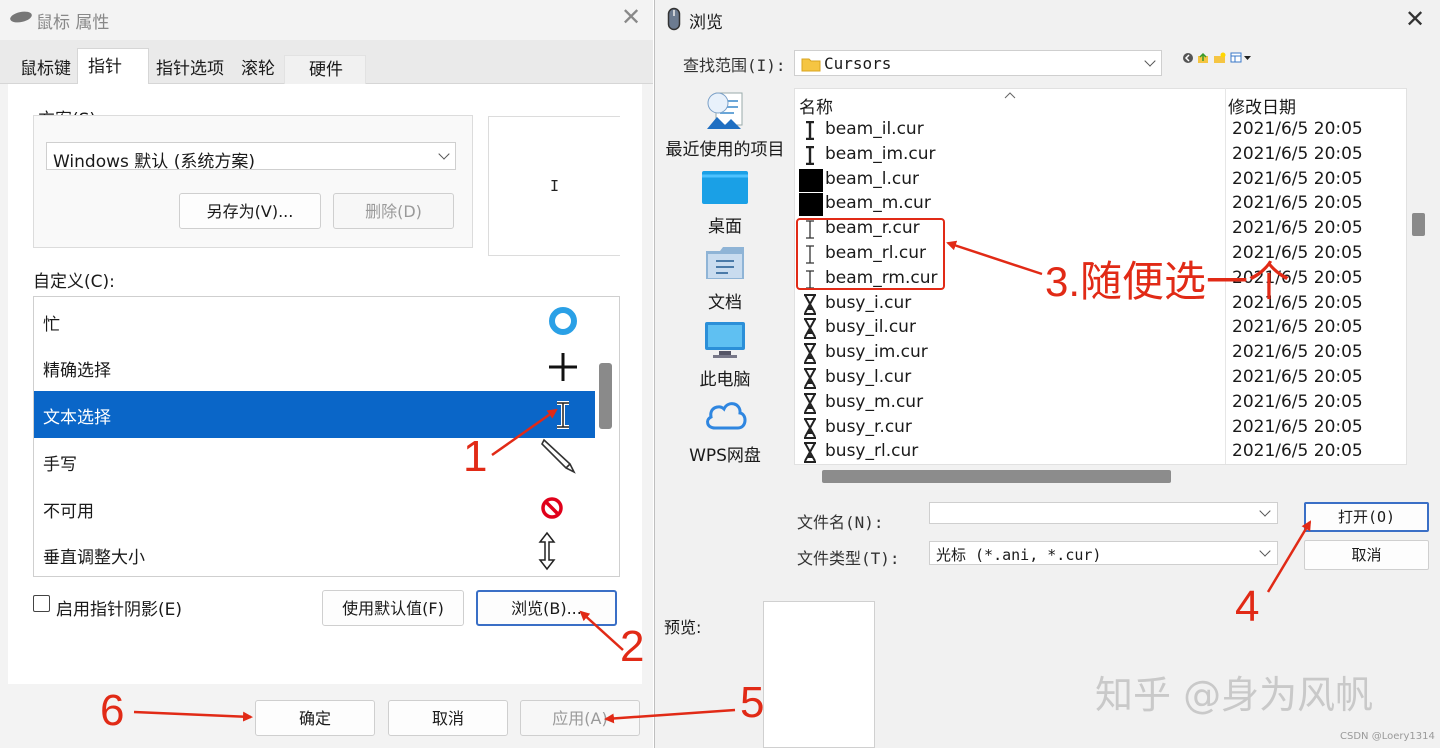 The height and width of the screenshot is (748, 1440). What do you see at coordinates (1168, 281) in the screenshot?
I see `annotation-3: 3.随便选一个` at bounding box center [1168, 281].